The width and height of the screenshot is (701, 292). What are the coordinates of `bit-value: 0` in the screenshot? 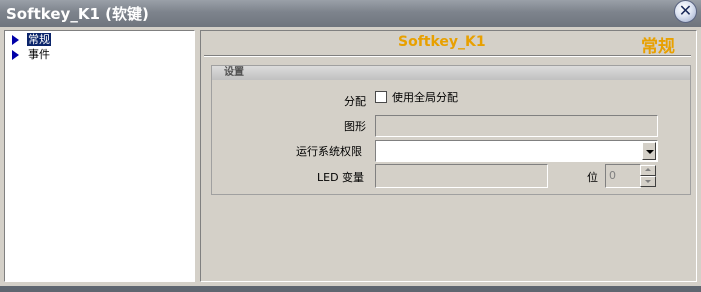 It's located at (612, 175).